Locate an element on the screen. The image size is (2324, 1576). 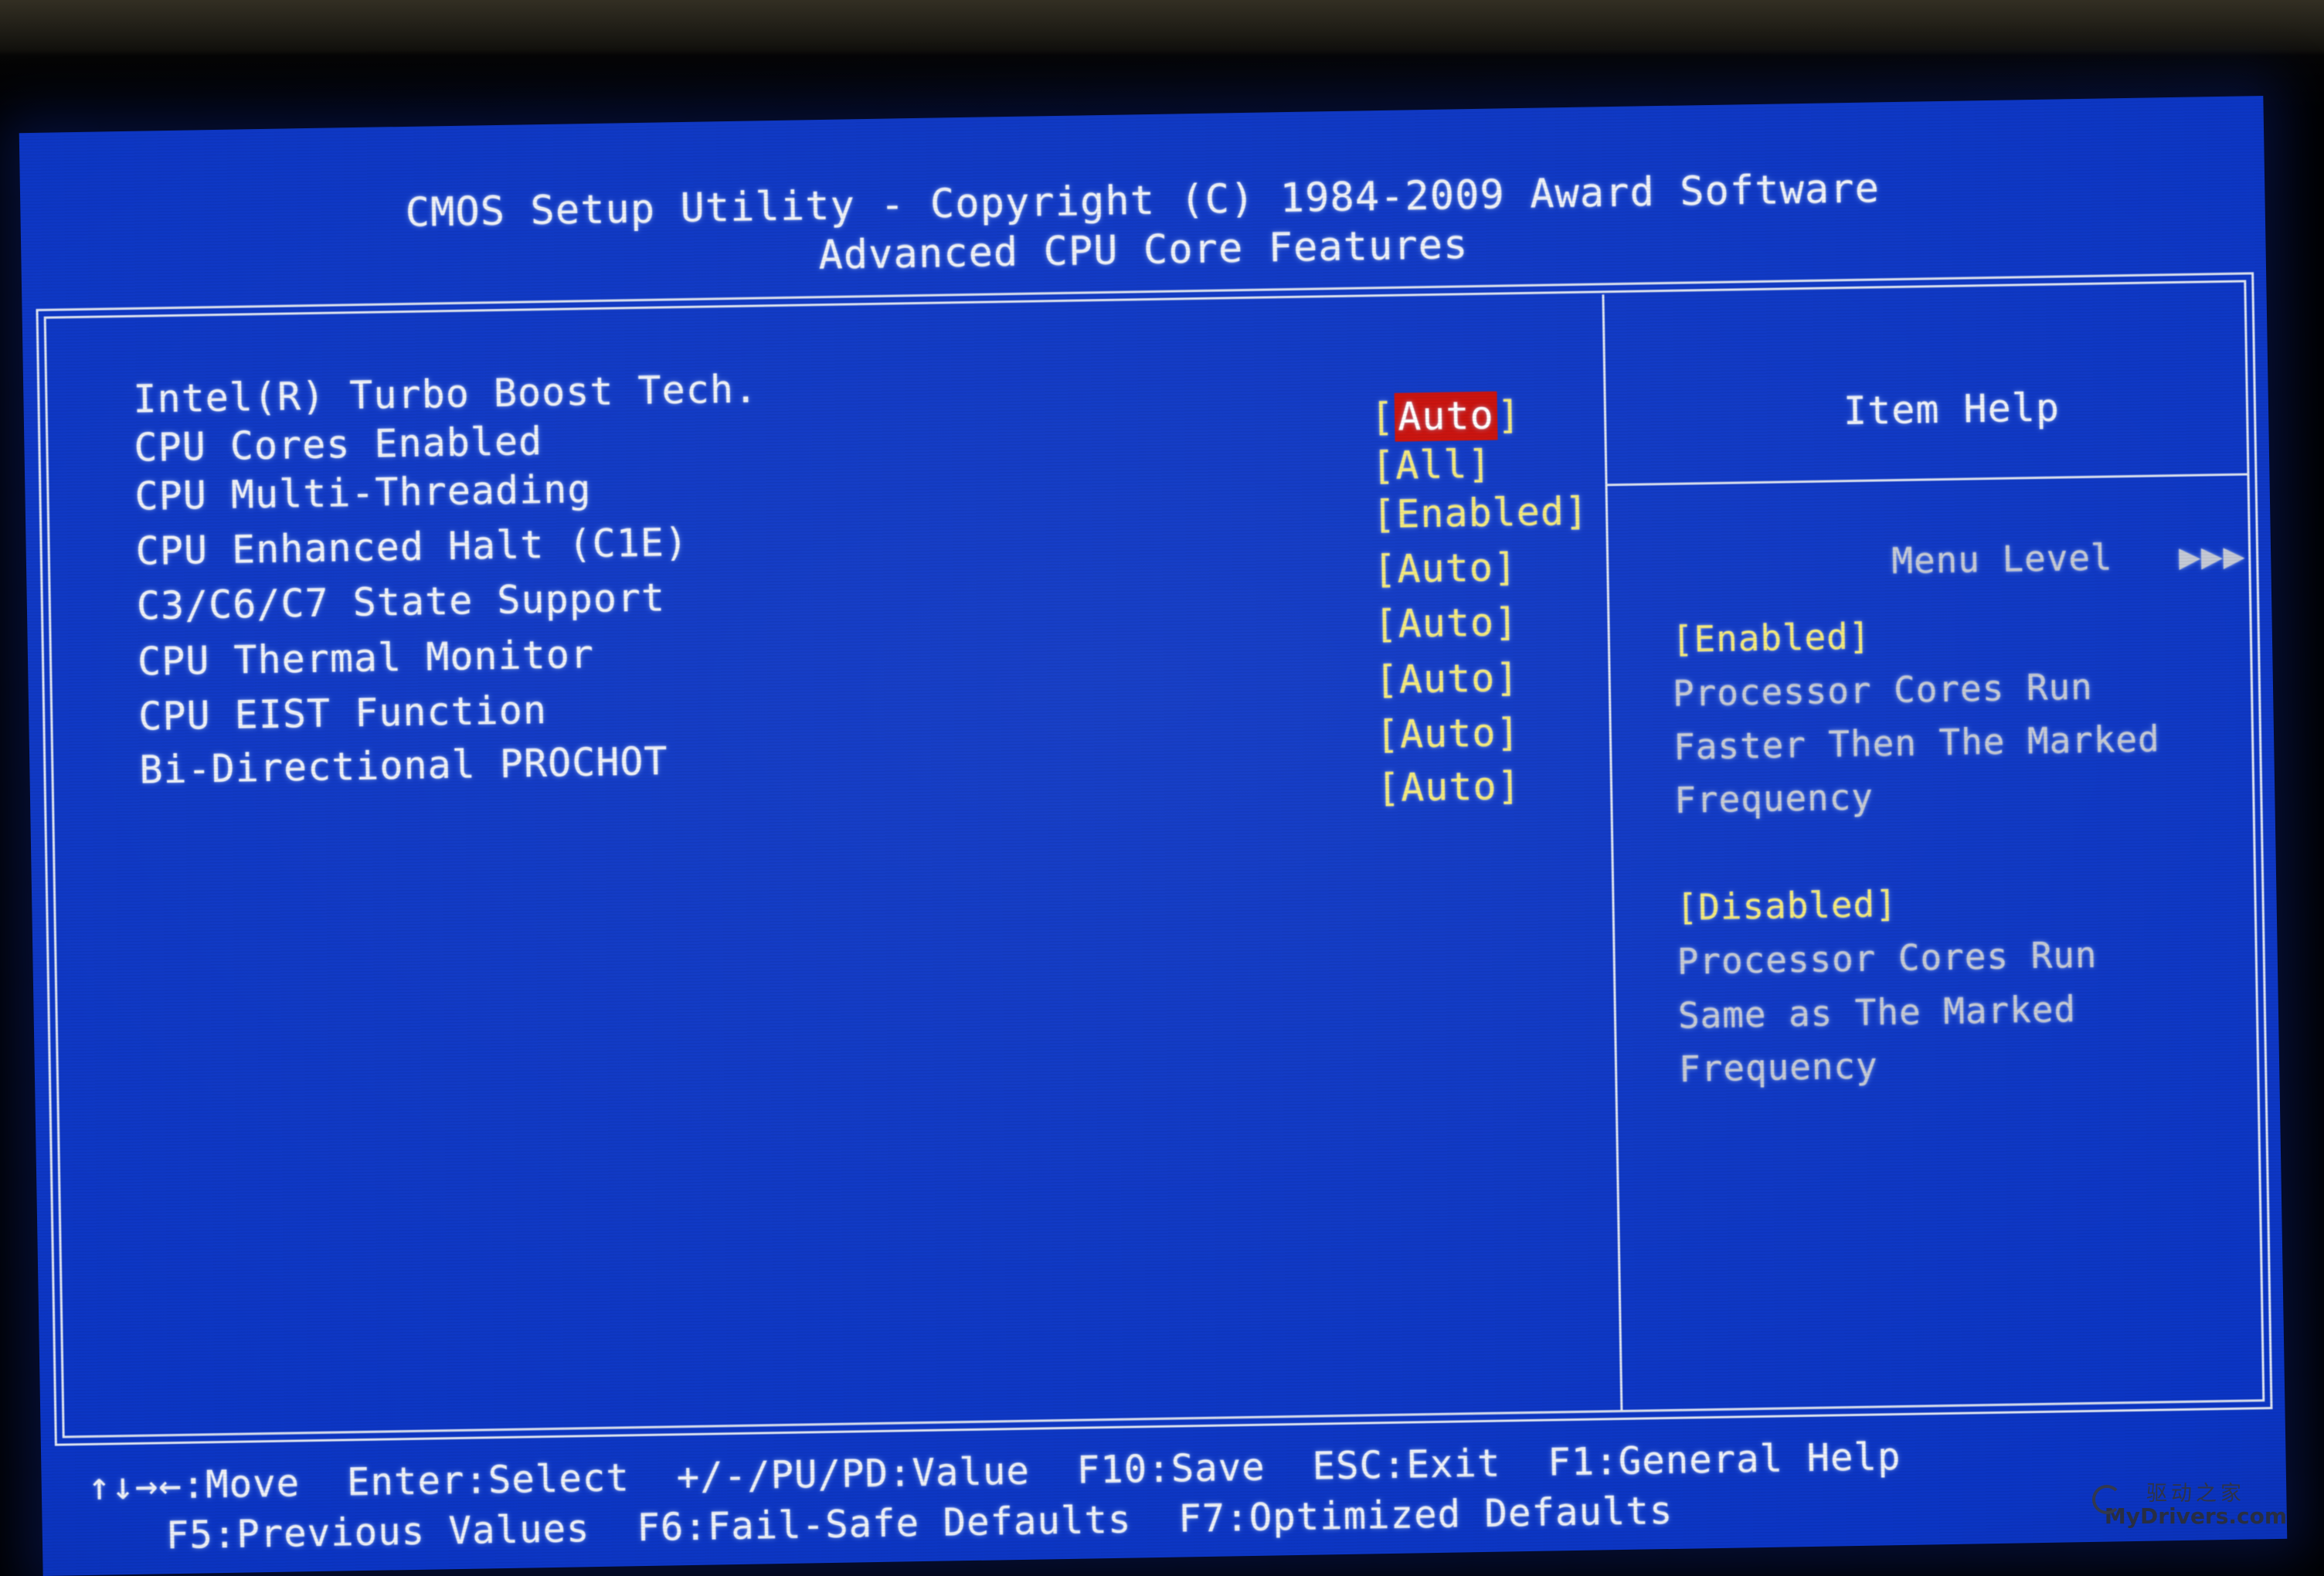
bracket-open: [ is located at coordinates (1389, 788).